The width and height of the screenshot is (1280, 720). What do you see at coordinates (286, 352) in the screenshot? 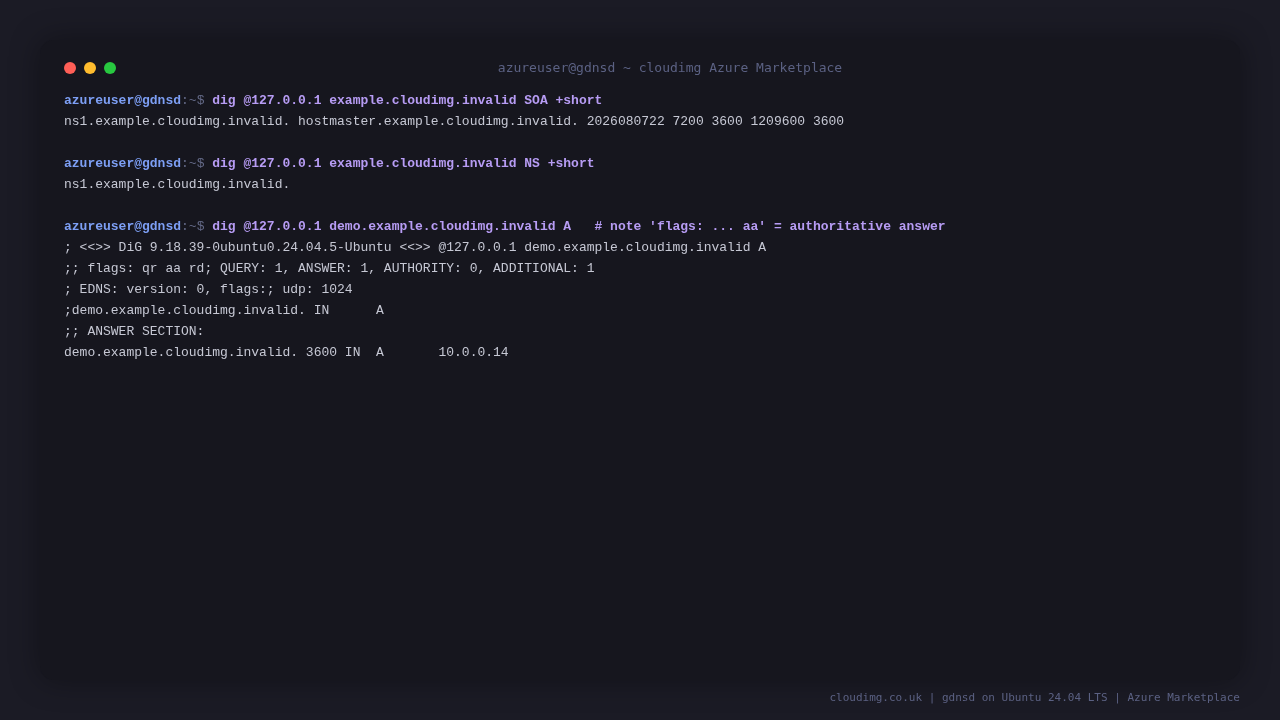
I see `output-line: demo.example.cloudimg.invalid. 3600 IN A 10.0.0.14` at bounding box center [286, 352].